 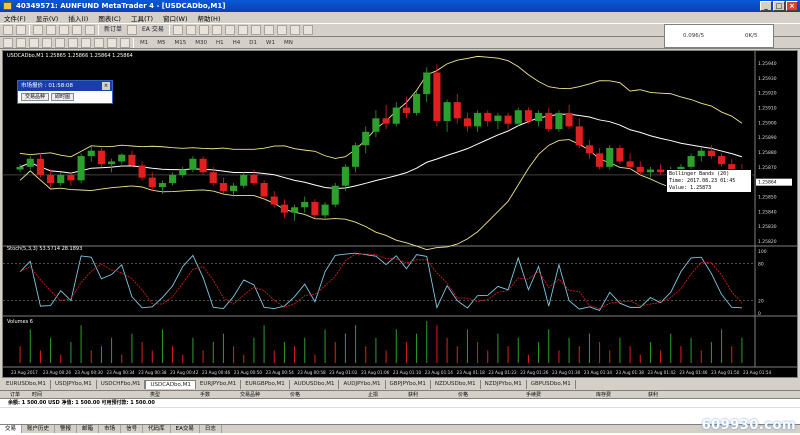 What do you see at coordinates (112, 42) in the screenshot?
I see `text-label-icon` at bounding box center [112, 42].